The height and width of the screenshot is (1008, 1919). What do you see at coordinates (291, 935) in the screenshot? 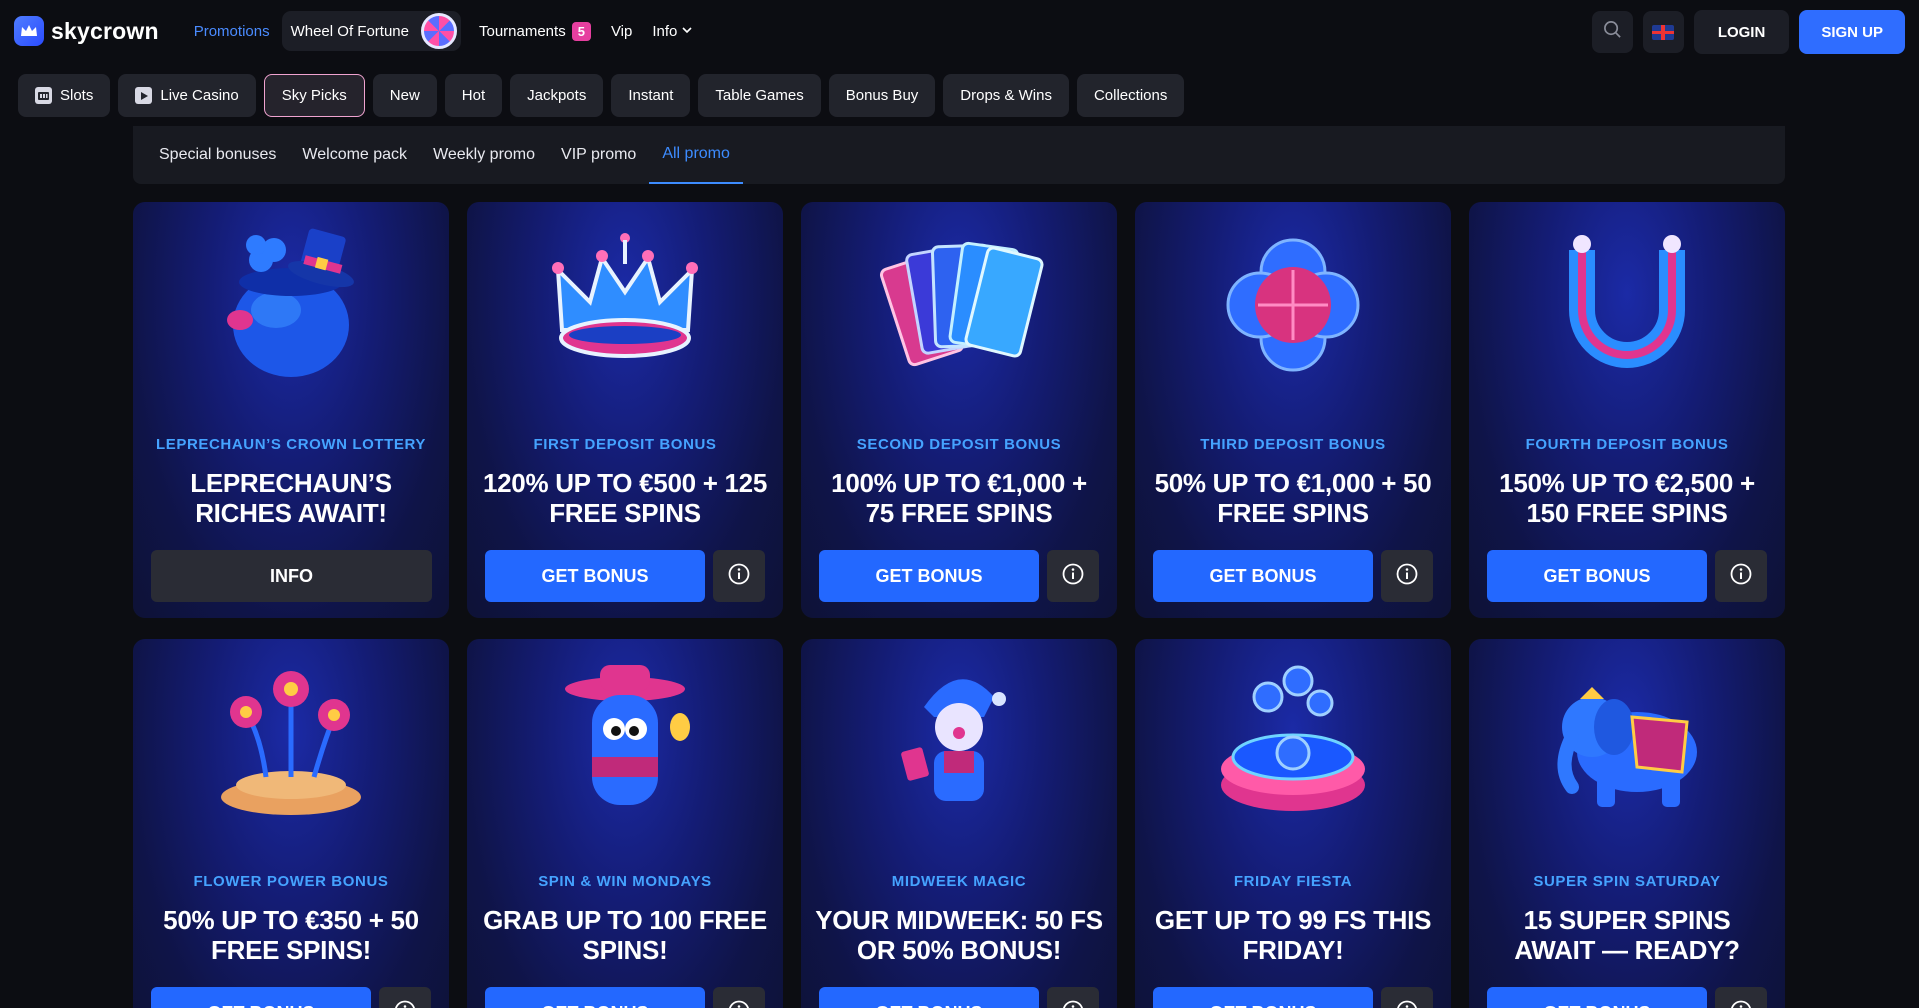
I see `card-title: 50% UP TO €350 + 50 FREE SPINS!` at bounding box center [291, 935].